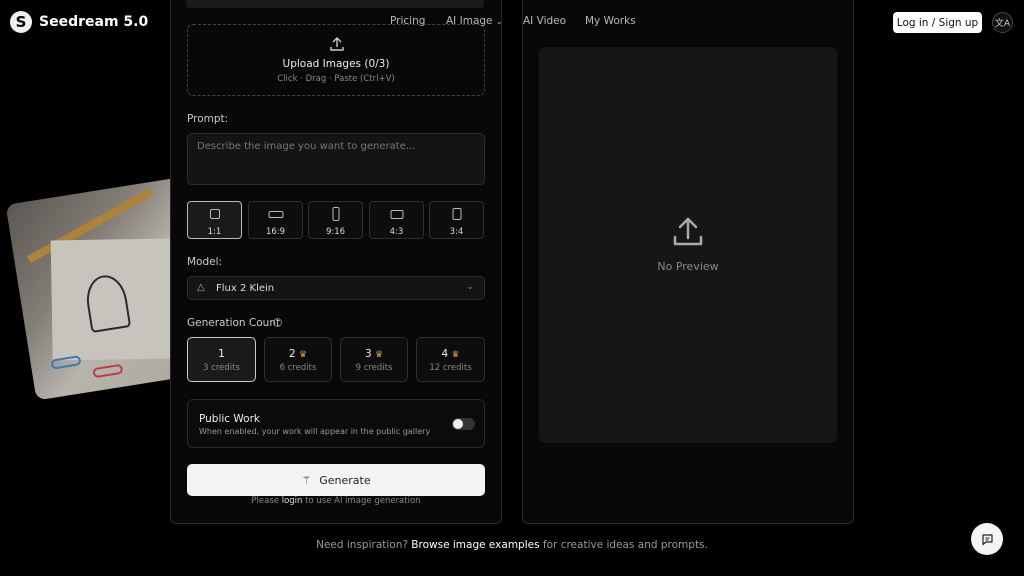 This screenshot has height=576, width=1024. What do you see at coordinates (275, 220) in the screenshot?
I see `ratio-16-9-button: 16:9` at bounding box center [275, 220].